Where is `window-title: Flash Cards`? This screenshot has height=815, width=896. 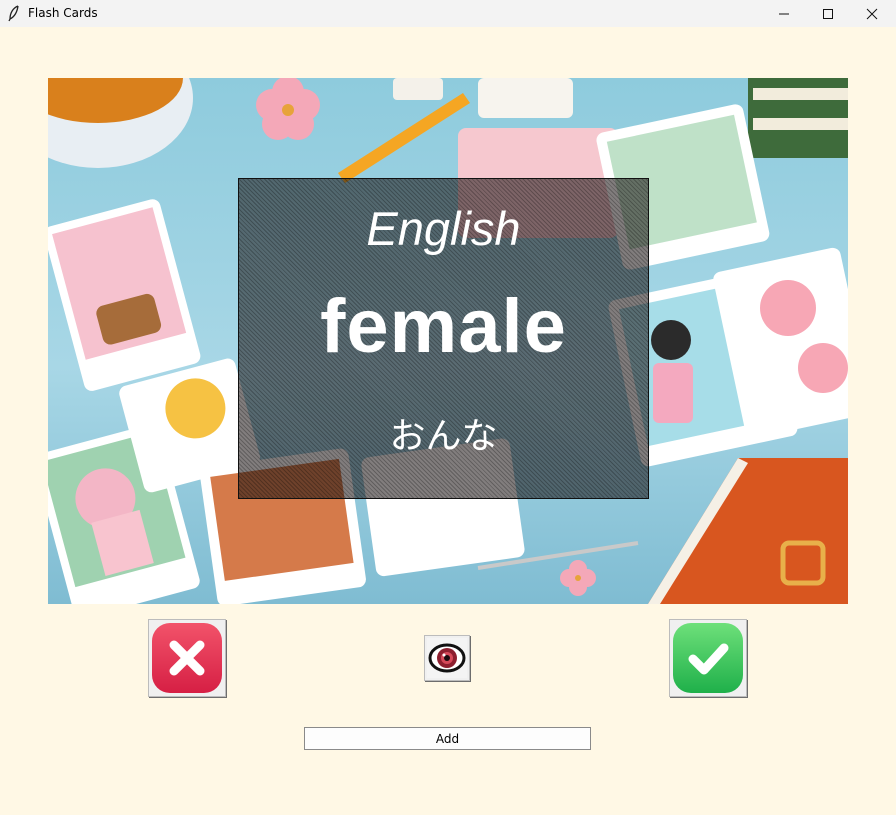
window-title: Flash Cards is located at coordinates (63, 13).